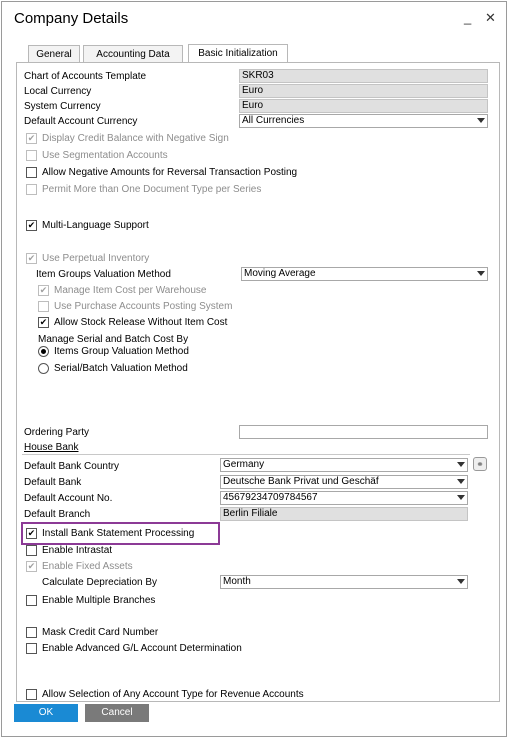 The image size is (508, 738). What do you see at coordinates (344, 582) in the screenshot?
I see `calc-depreciation-select: Month` at bounding box center [344, 582].